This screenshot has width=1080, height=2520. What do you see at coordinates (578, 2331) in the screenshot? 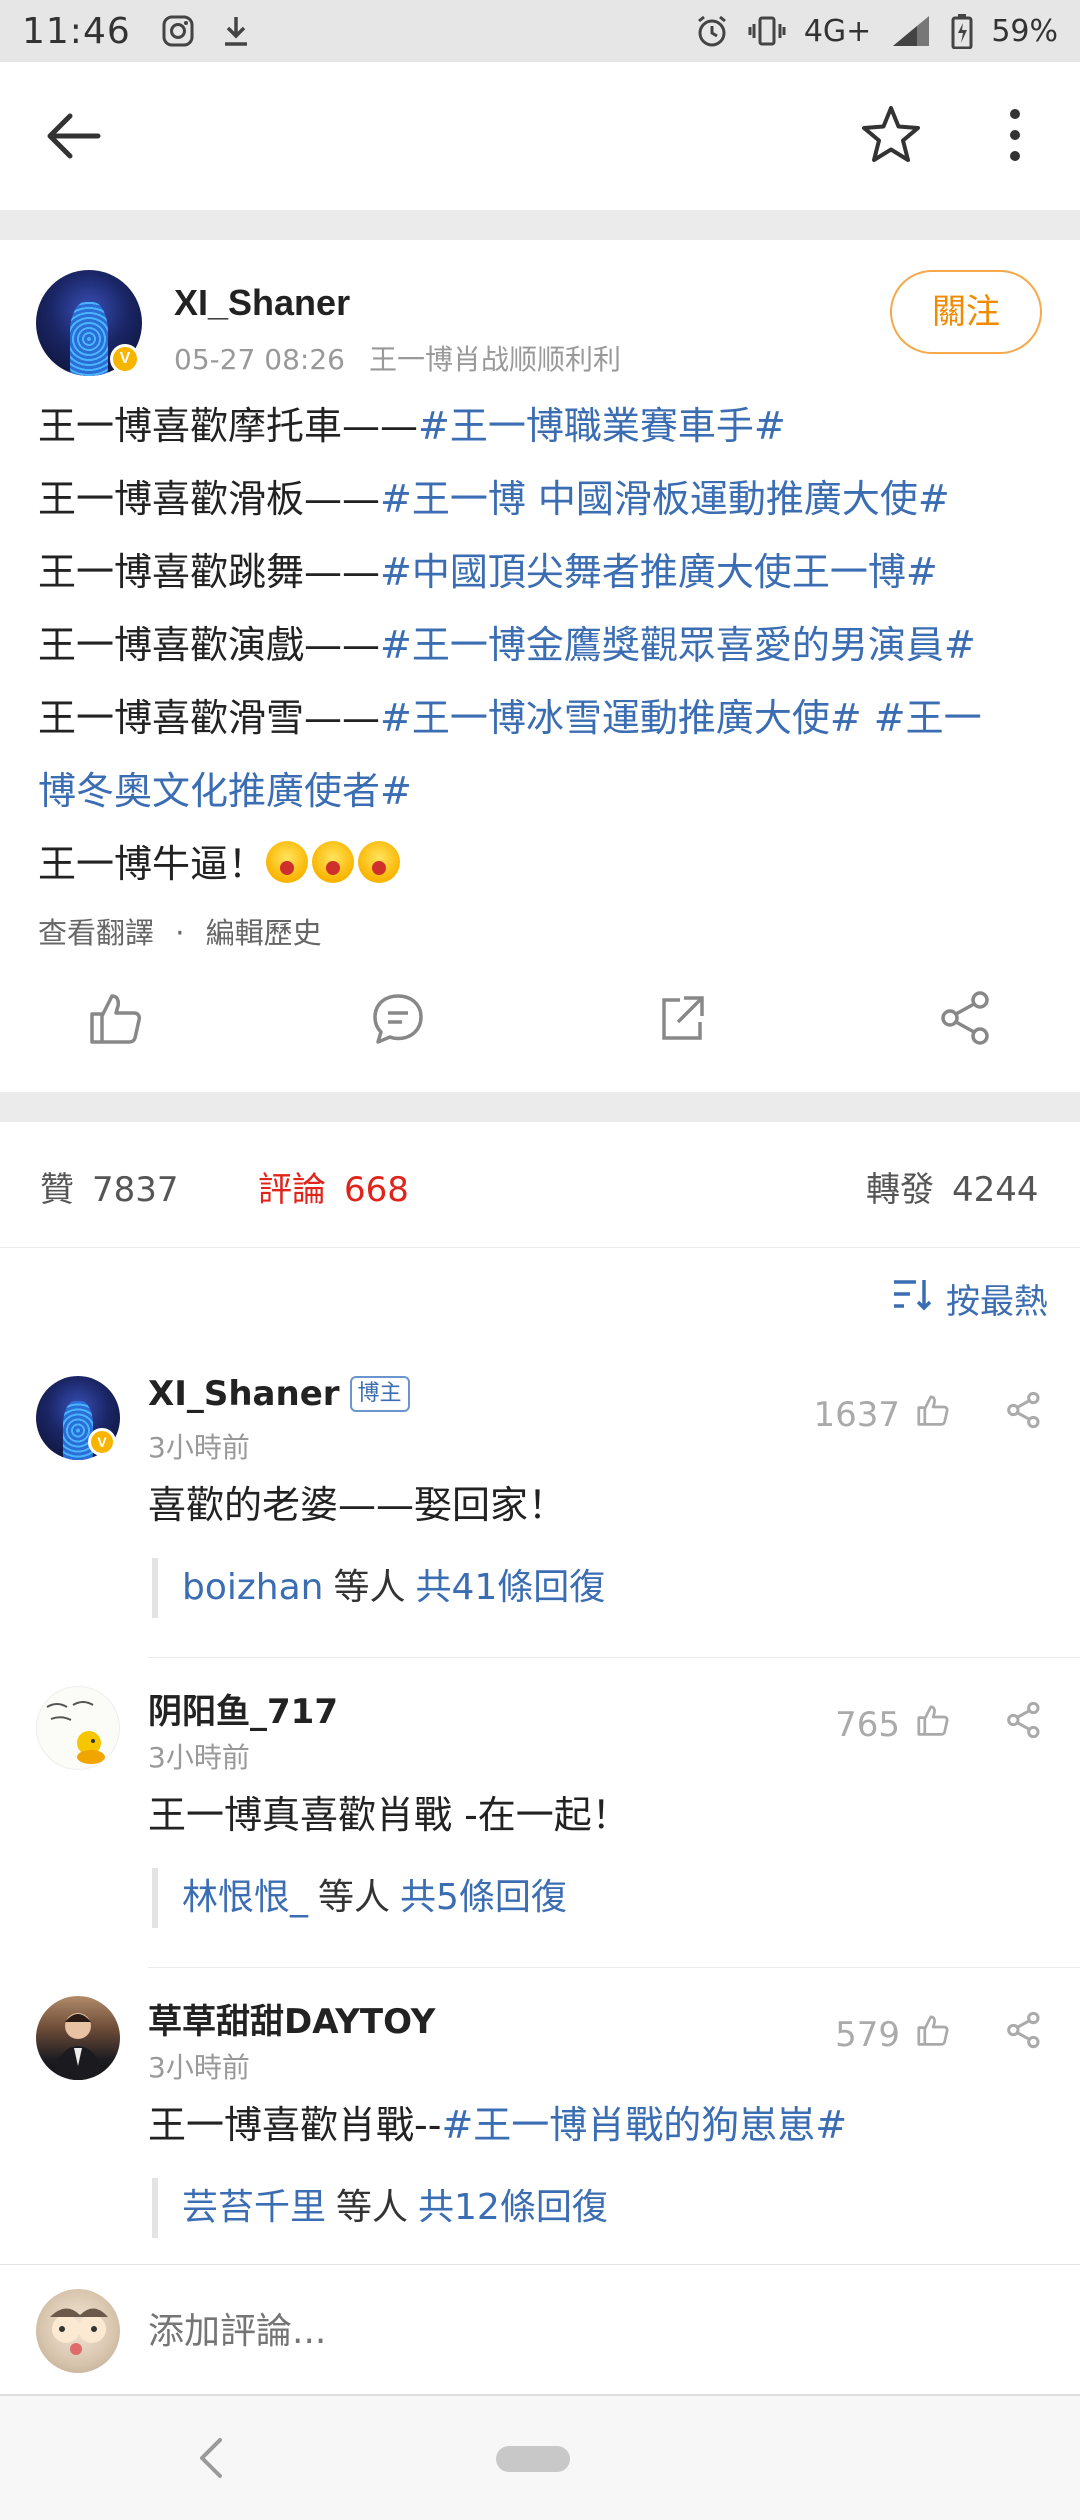
I see `comment-input` at bounding box center [578, 2331].